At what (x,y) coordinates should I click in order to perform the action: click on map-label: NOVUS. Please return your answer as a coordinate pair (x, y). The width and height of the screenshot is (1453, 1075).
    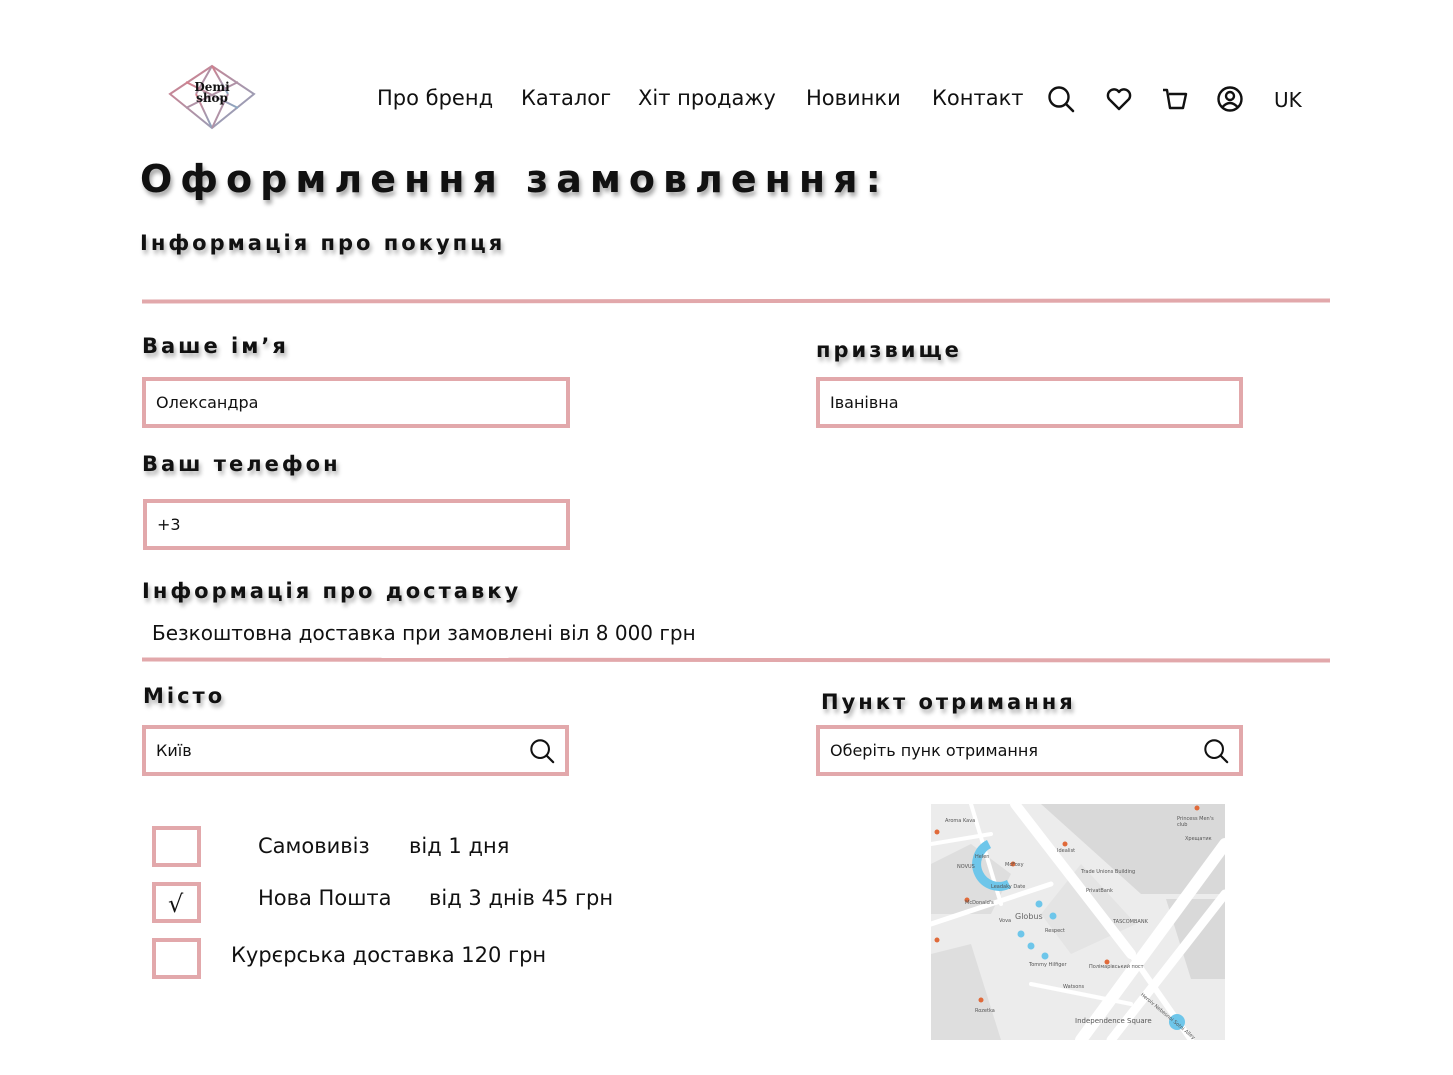
    Looking at the image, I should click on (966, 867).